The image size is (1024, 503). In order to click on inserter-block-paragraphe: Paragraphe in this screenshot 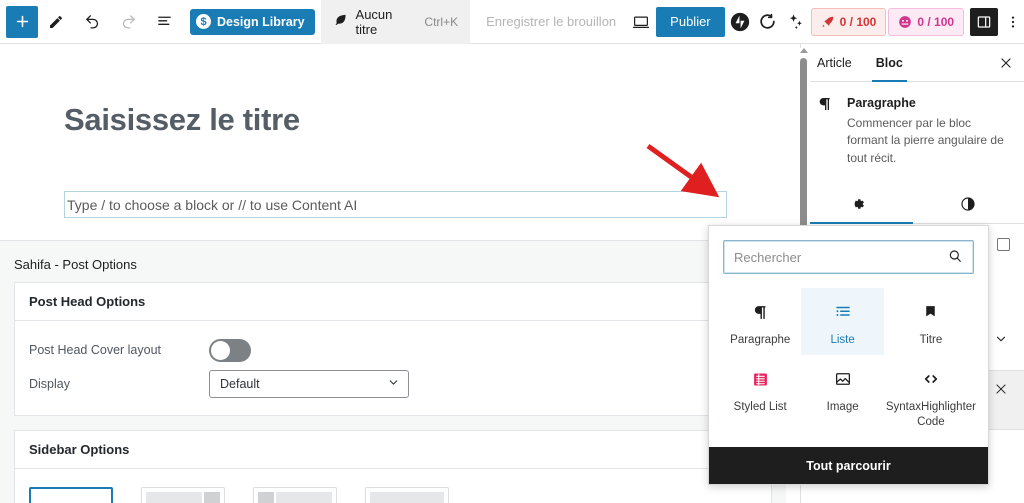, I will do `click(760, 321)`.